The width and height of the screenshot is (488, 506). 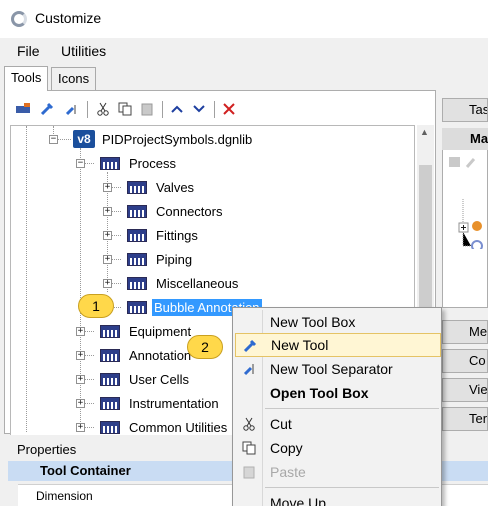 What do you see at coordinates (244, 78) in the screenshot?
I see `tab-strip: Tools Icons` at bounding box center [244, 78].